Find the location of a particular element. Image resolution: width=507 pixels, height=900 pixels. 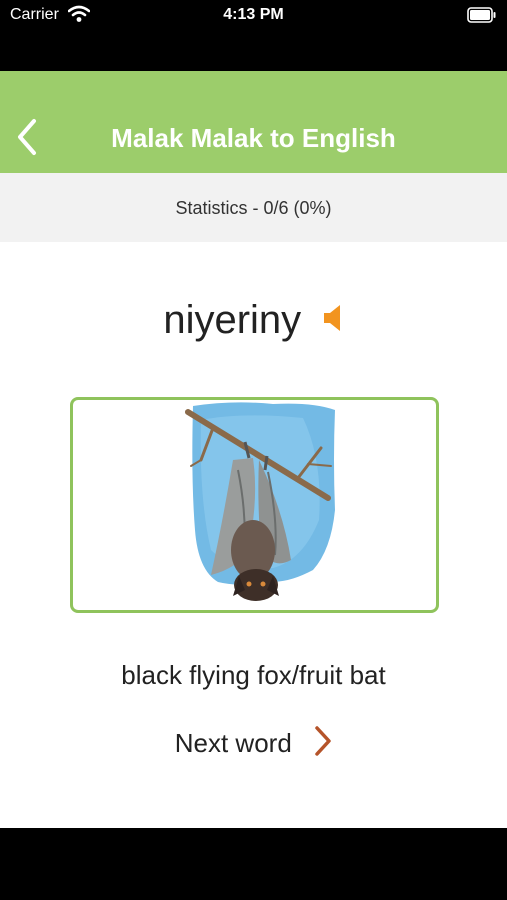

statistics-bar: Statistics - 0/6 (0%) is located at coordinates (253, 207).